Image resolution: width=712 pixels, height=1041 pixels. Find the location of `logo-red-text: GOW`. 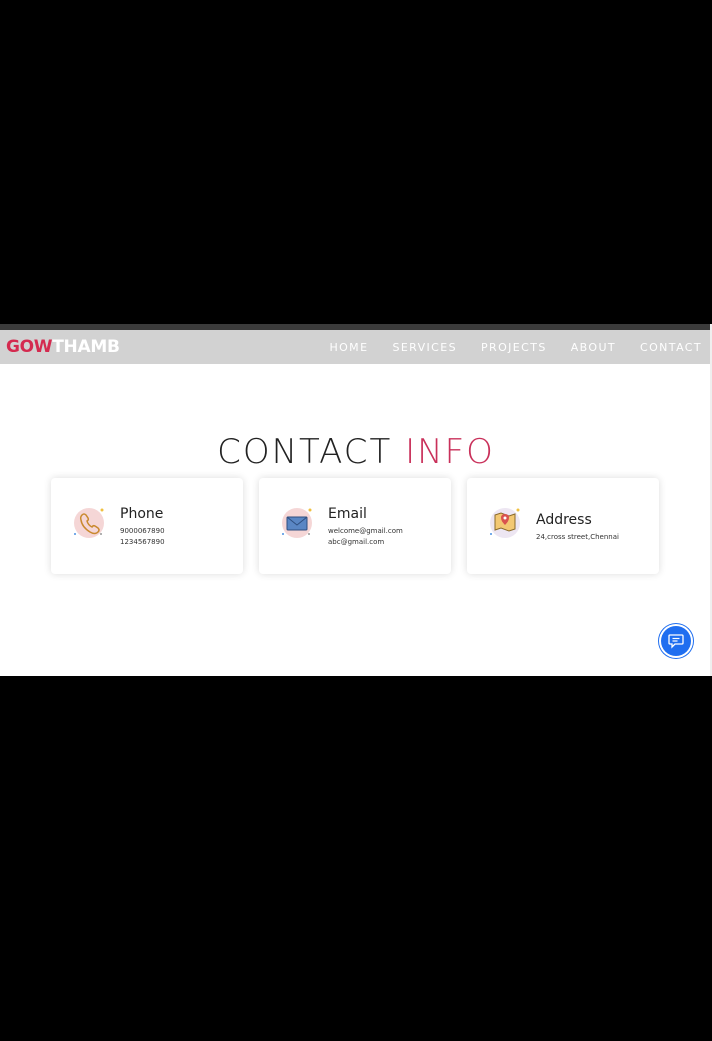

logo-red-text: GOW is located at coordinates (29, 347).